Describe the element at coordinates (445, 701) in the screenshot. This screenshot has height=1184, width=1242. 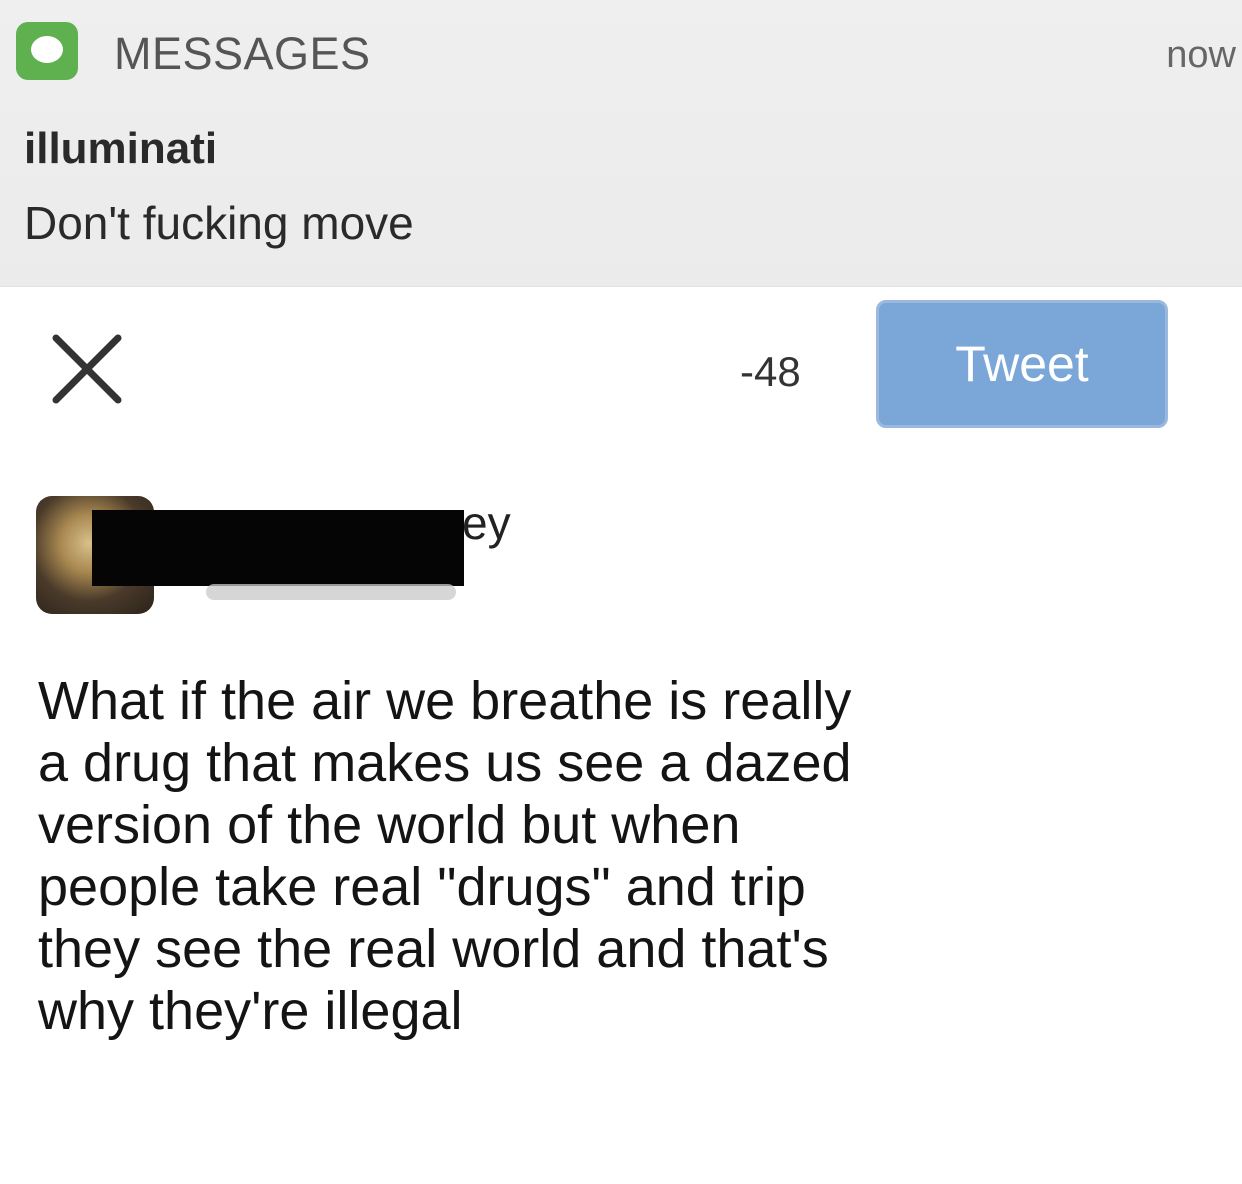
I see `tweet-text-line: What if the air we breathe is really` at that location.